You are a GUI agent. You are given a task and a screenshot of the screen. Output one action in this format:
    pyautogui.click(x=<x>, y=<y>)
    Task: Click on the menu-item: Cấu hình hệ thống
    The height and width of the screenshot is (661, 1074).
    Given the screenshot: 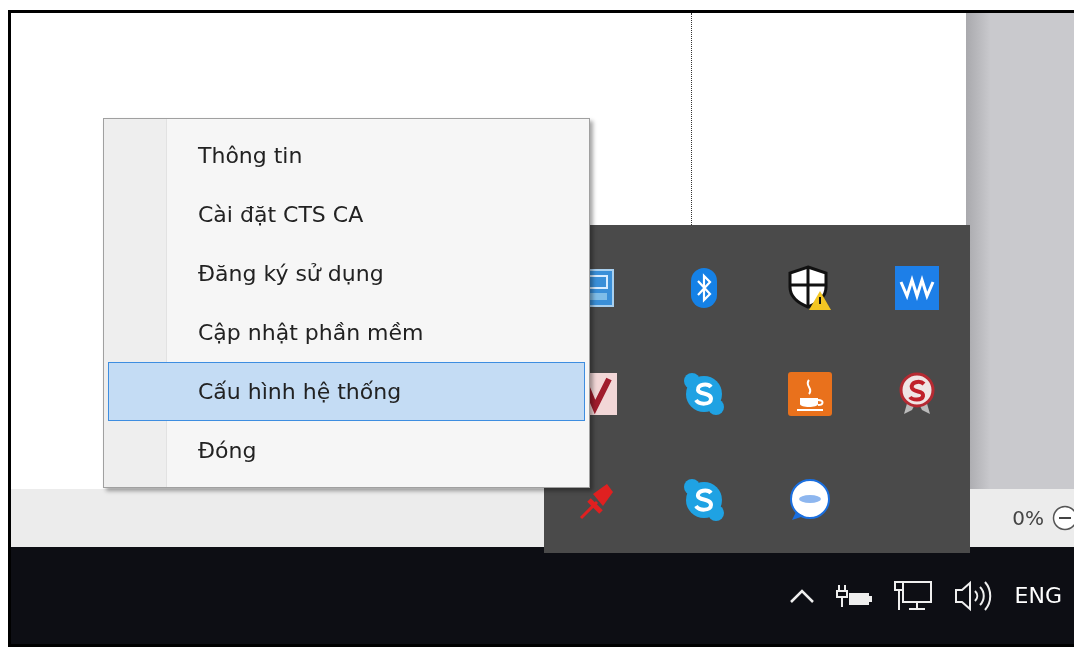 What is the action you would take?
    pyautogui.click(x=346, y=391)
    